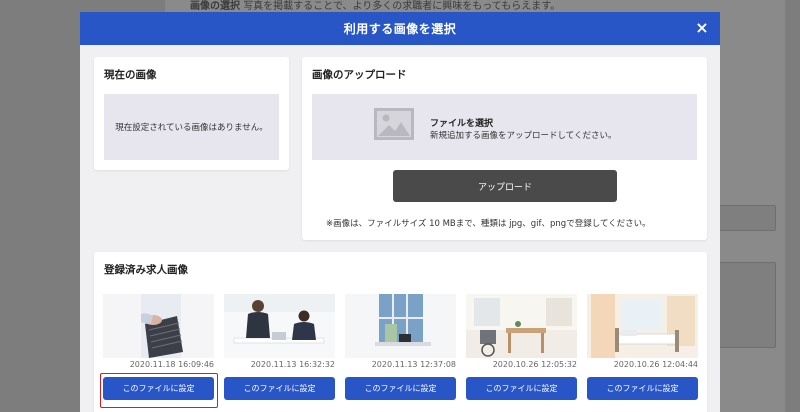 This screenshot has height=412, width=800. What do you see at coordinates (130, 75) in the screenshot?
I see `current-image-title: 現在の画像` at bounding box center [130, 75].